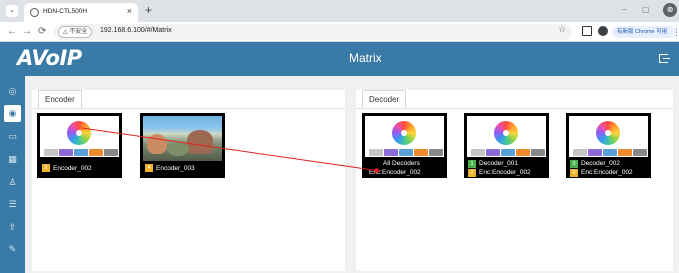 The image size is (679, 273). Describe the element at coordinates (129, 11) in the screenshot. I see `tab-close-icon: ×` at that location.